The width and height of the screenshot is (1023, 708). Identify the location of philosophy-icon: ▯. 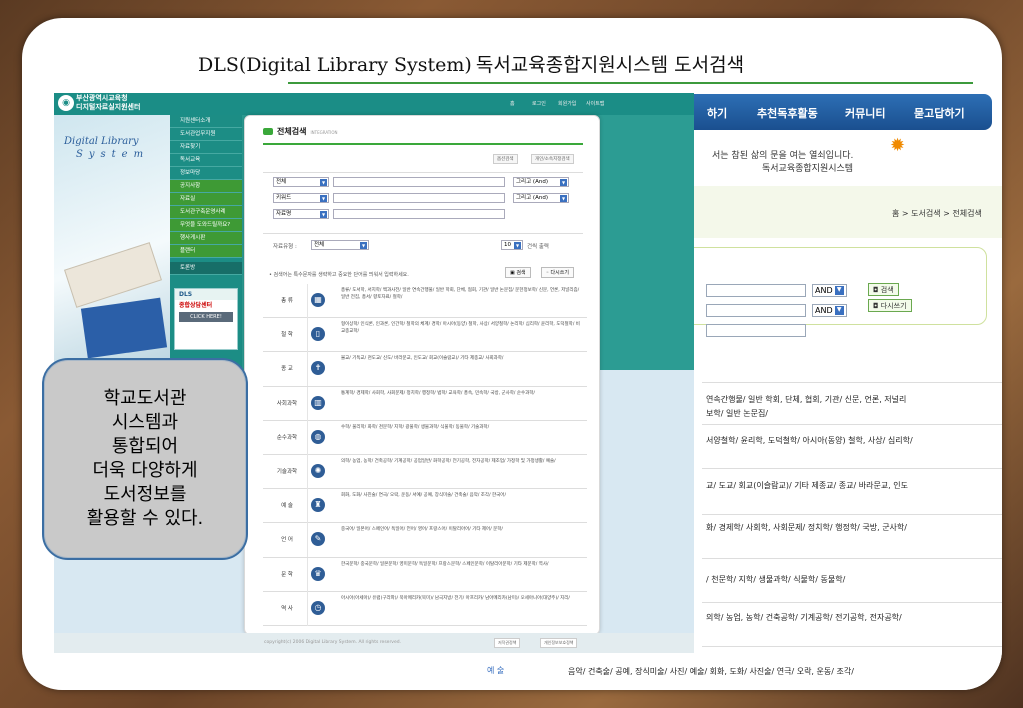
(318, 334).